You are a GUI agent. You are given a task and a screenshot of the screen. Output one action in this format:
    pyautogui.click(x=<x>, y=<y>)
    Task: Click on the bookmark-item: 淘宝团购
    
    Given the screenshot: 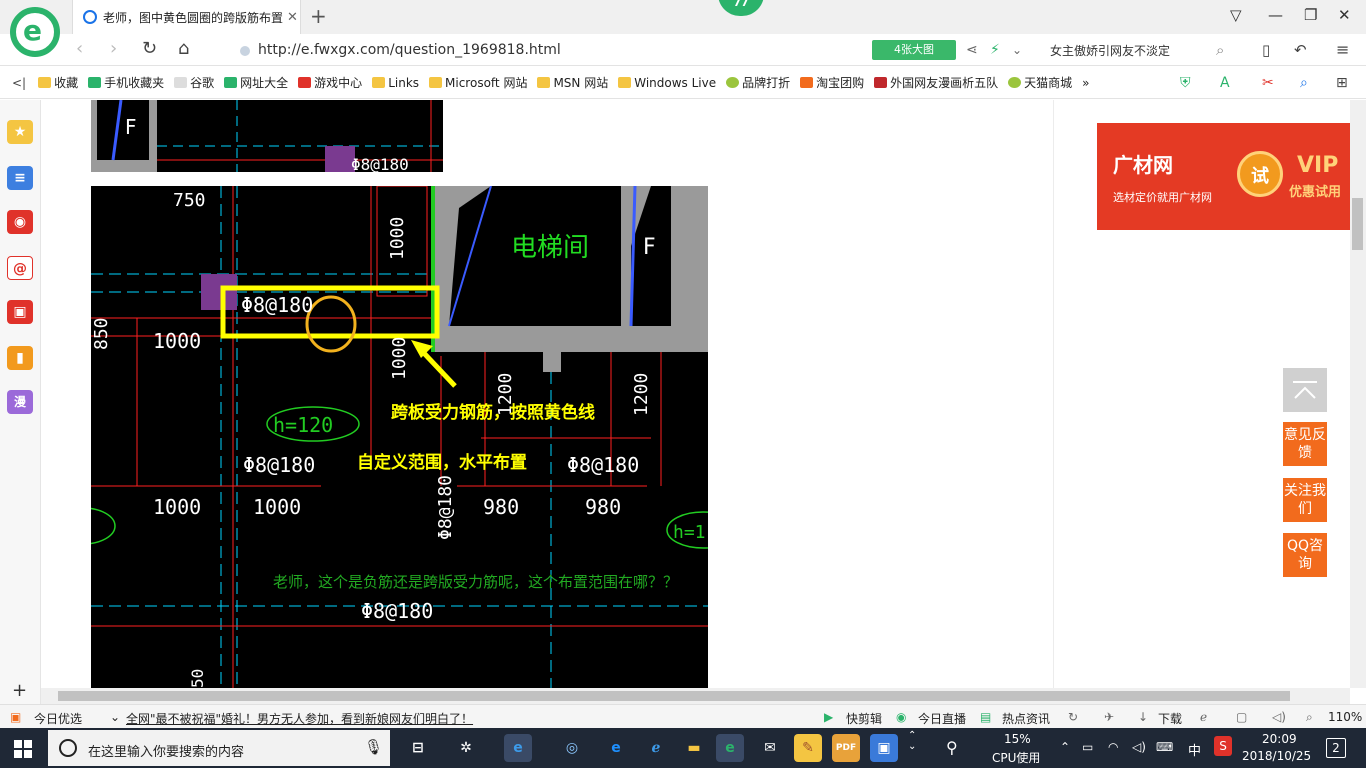 What is the action you would take?
    pyautogui.click(x=832, y=82)
    